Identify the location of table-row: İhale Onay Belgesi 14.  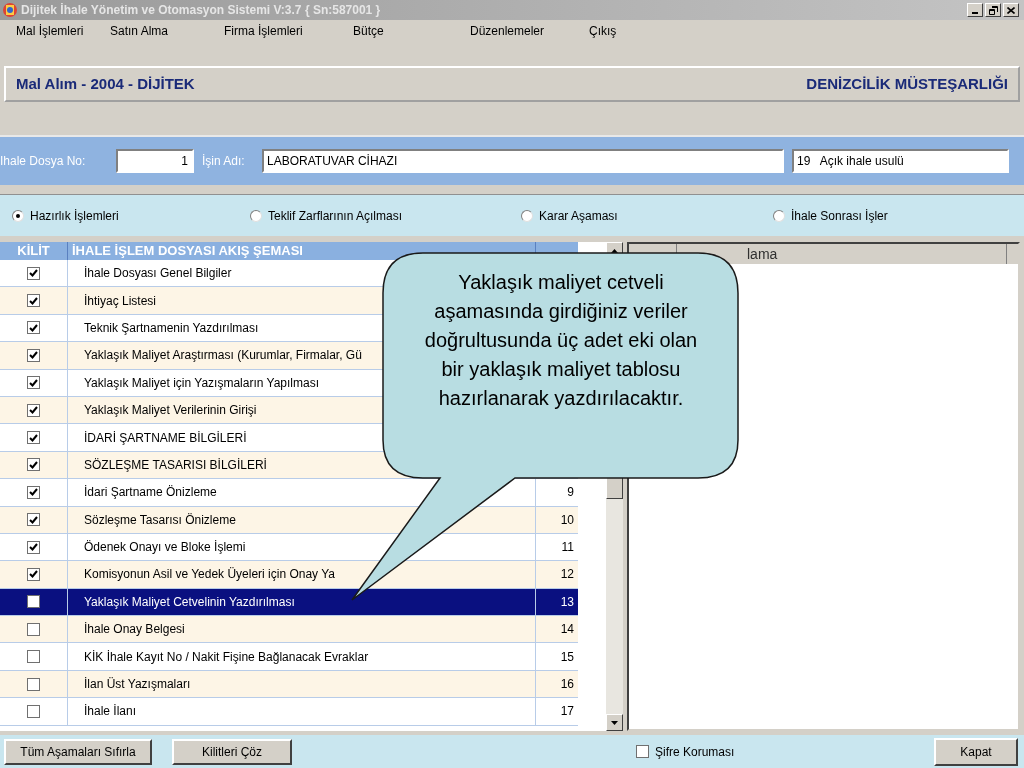
(289, 630).